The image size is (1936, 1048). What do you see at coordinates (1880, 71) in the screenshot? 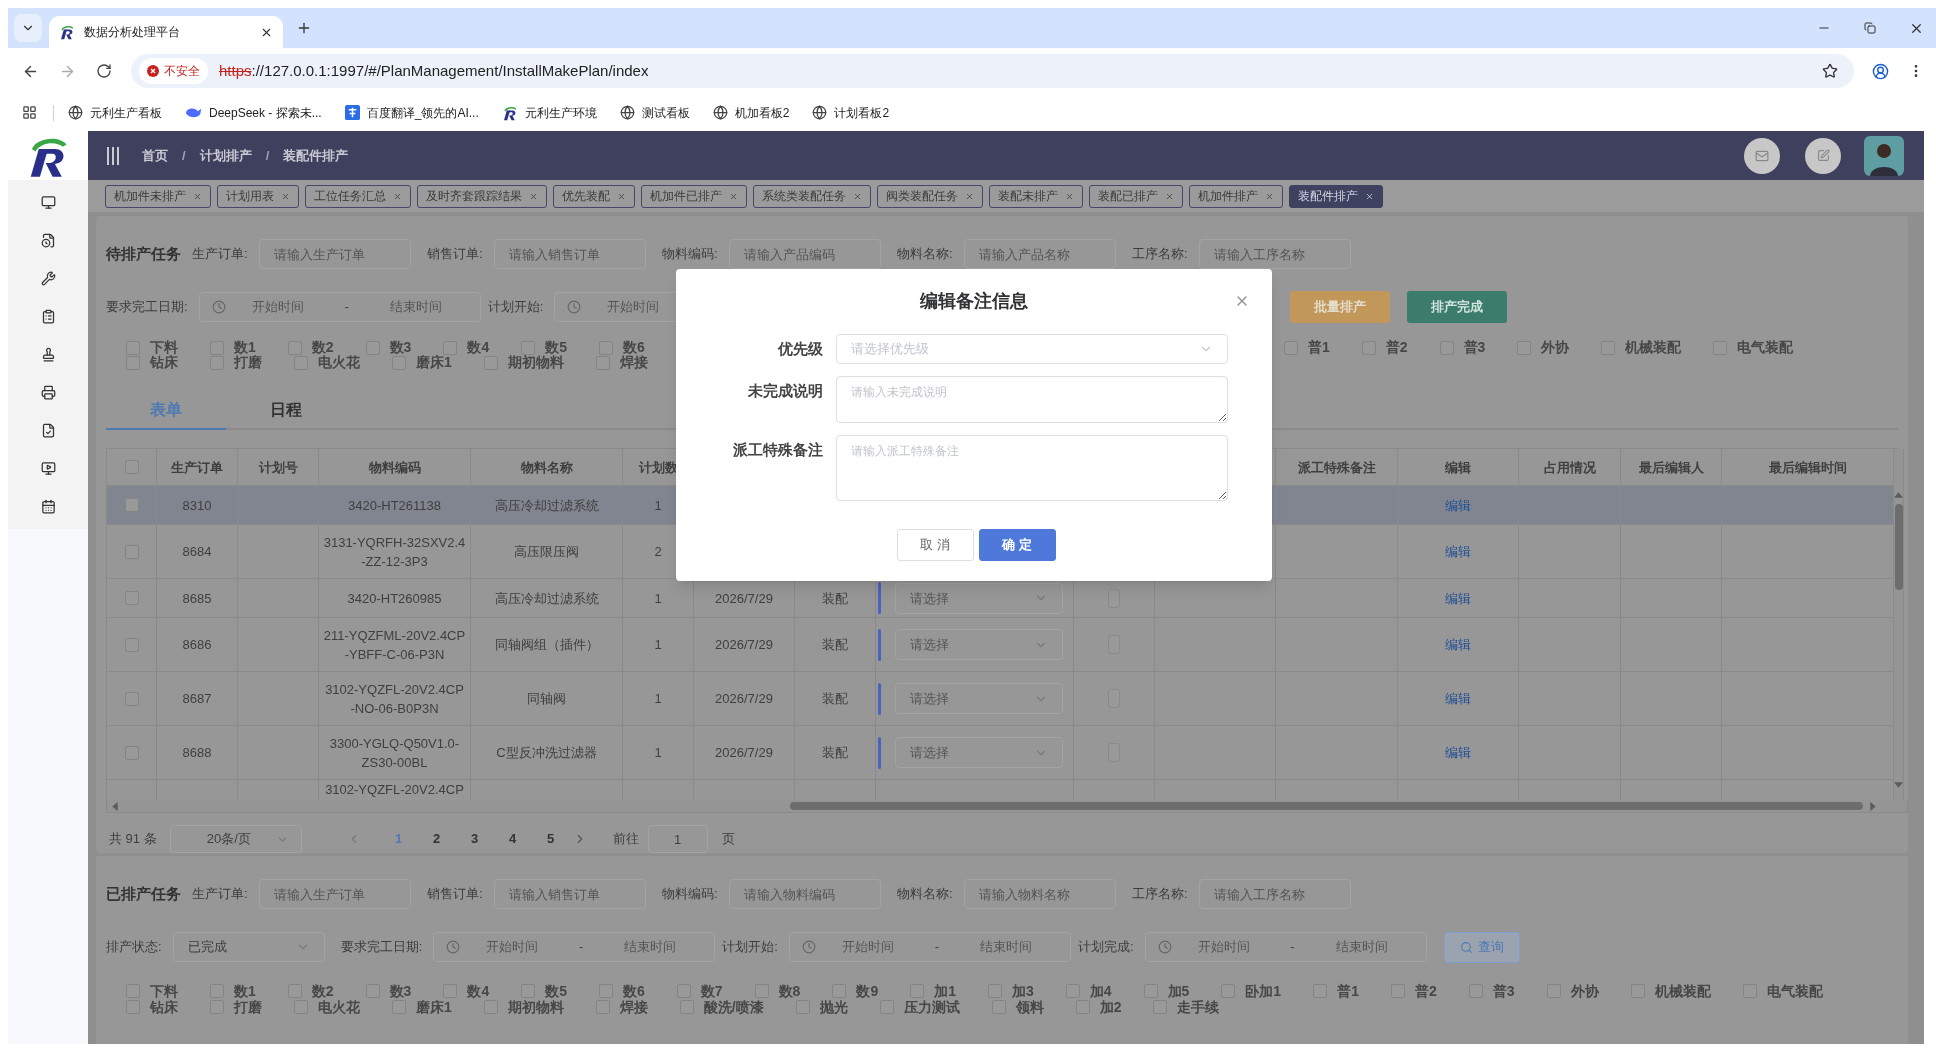
I see `profile-icon` at bounding box center [1880, 71].